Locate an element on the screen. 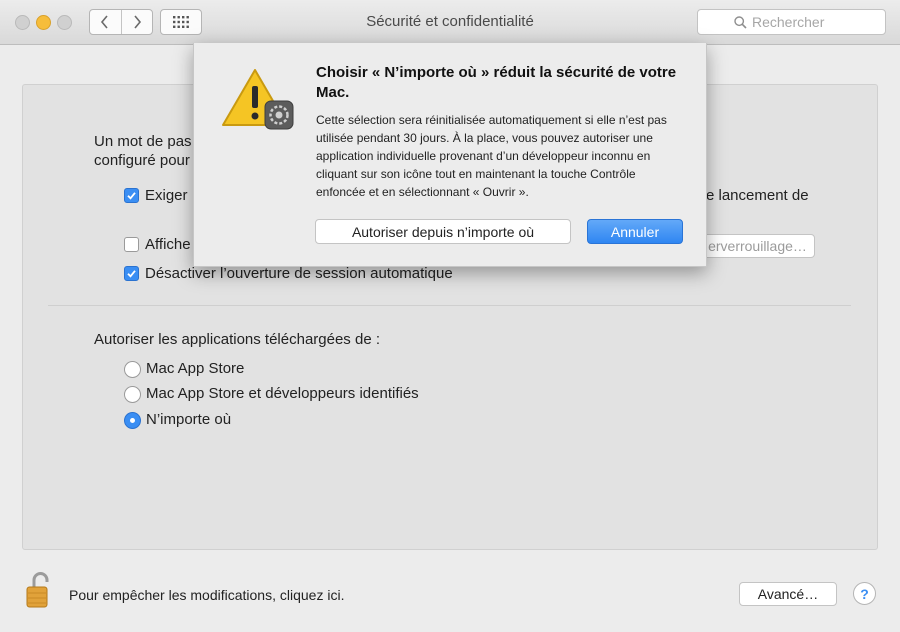  warning-icon is located at coordinates (258, 99).